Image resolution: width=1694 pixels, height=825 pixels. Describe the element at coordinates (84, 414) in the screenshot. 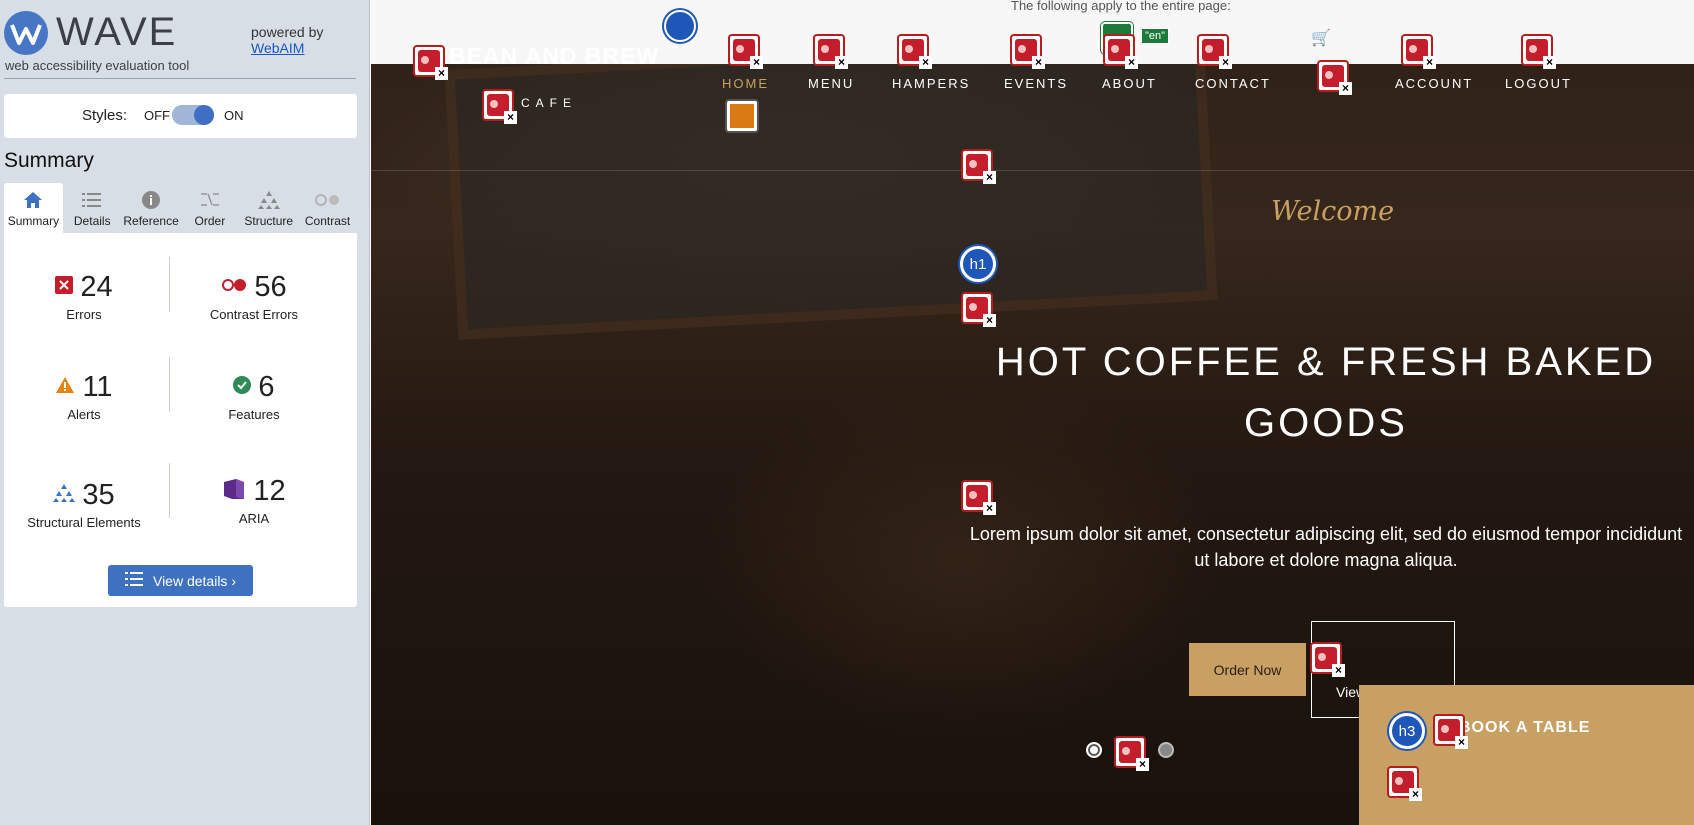

I see `alerts-label: Alerts` at that location.